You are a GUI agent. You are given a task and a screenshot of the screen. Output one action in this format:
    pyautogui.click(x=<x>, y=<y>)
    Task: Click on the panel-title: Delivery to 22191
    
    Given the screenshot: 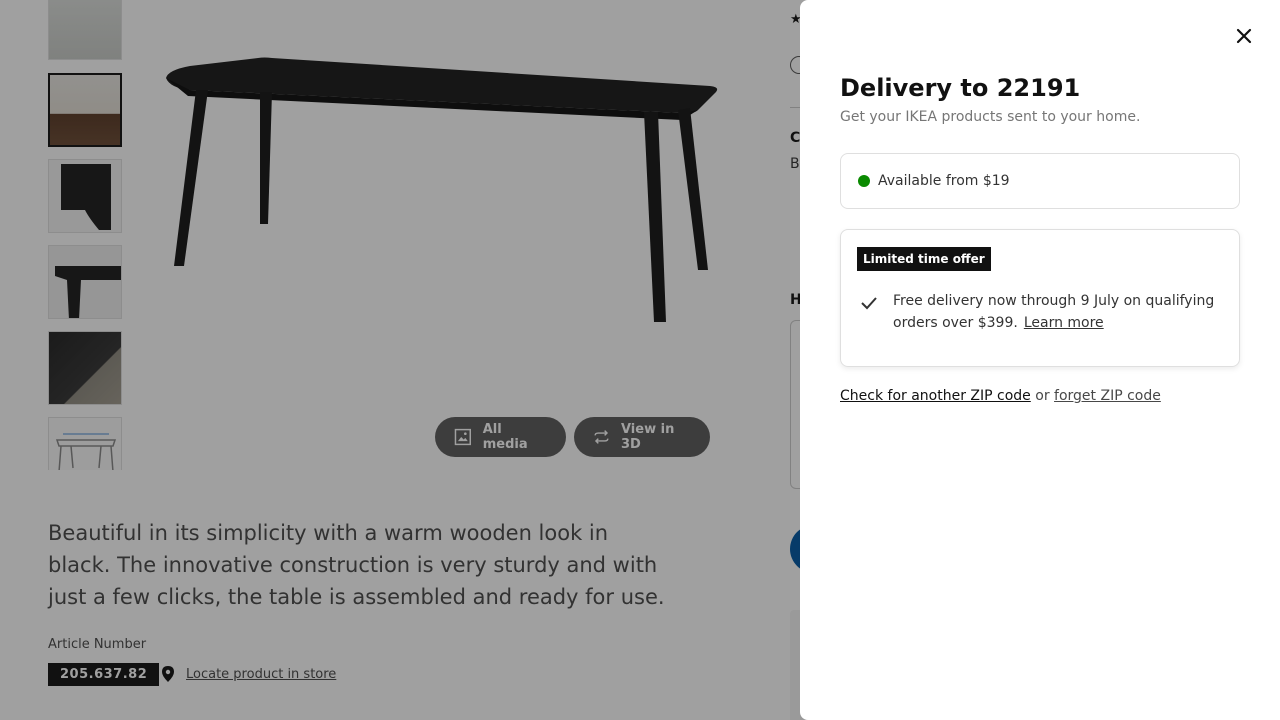 What is the action you would take?
    pyautogui.click(x=960, y=88)
    